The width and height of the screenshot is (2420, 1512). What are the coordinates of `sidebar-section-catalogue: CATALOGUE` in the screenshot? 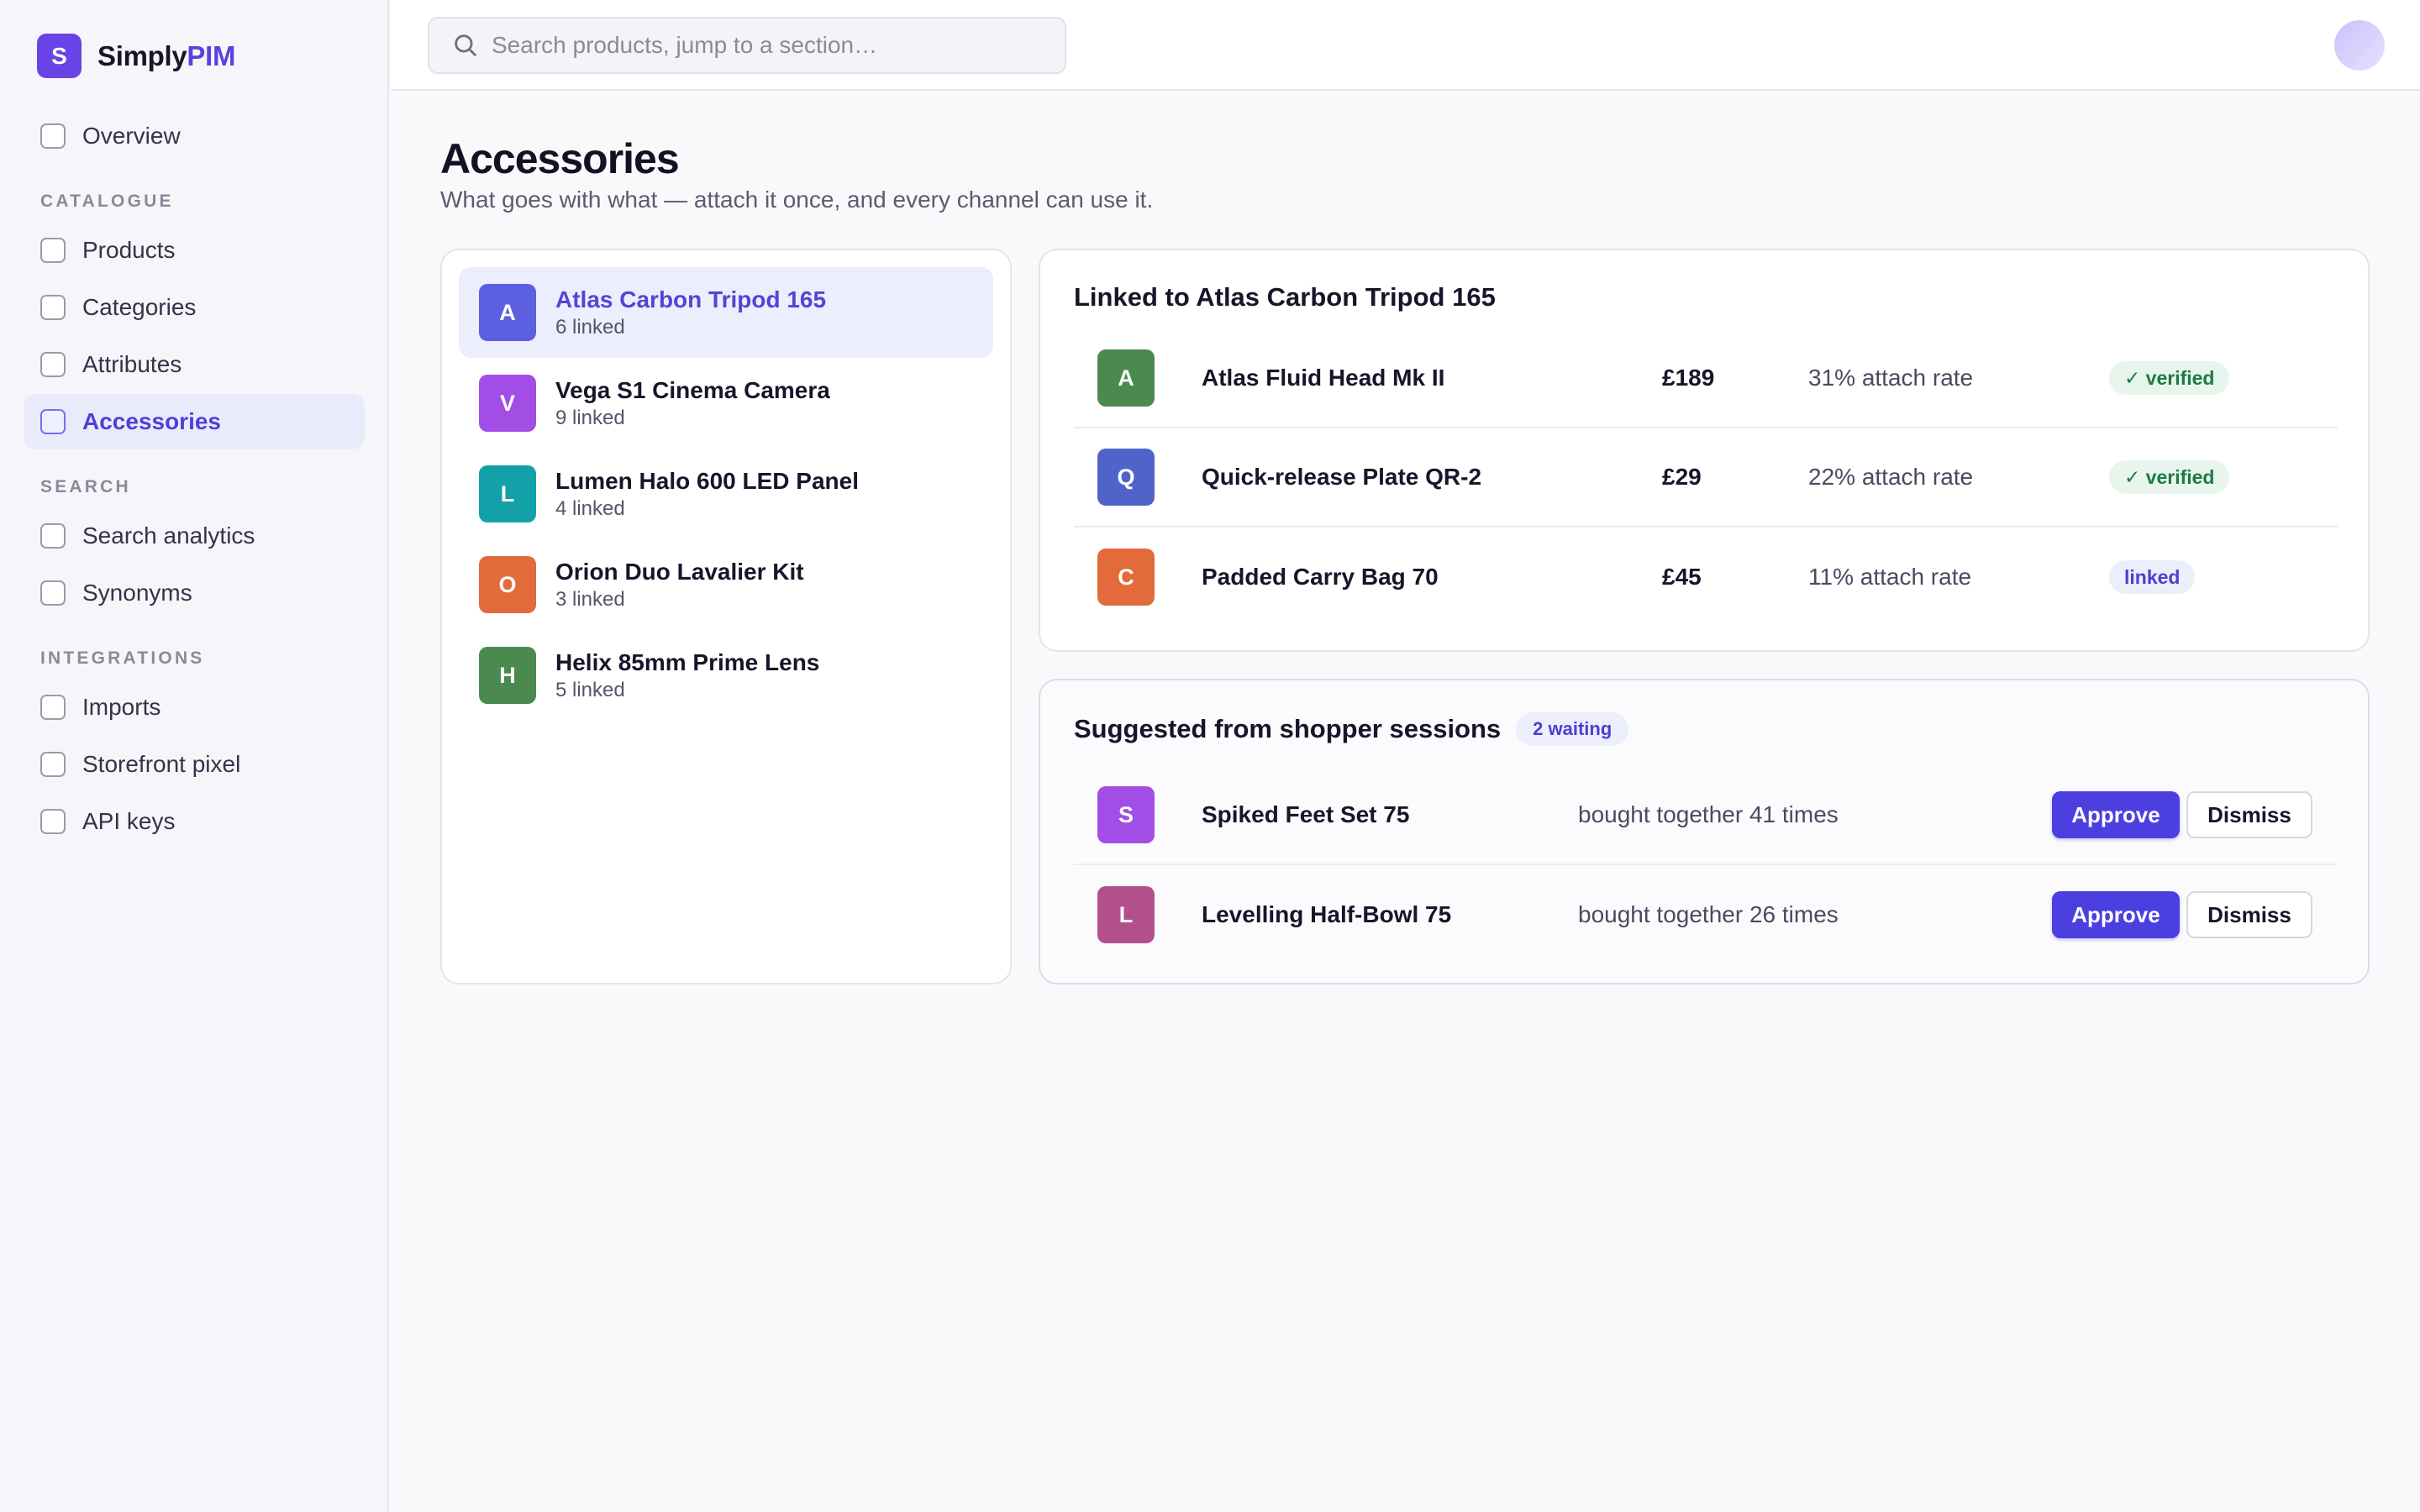 It's located at (107, 201).